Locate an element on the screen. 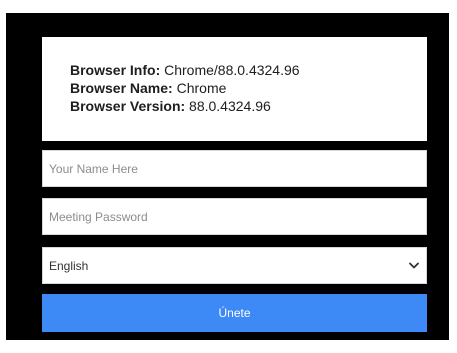  browser-info-value: Chrome/88.0.4324.96 is located at coordinates (232, 70).